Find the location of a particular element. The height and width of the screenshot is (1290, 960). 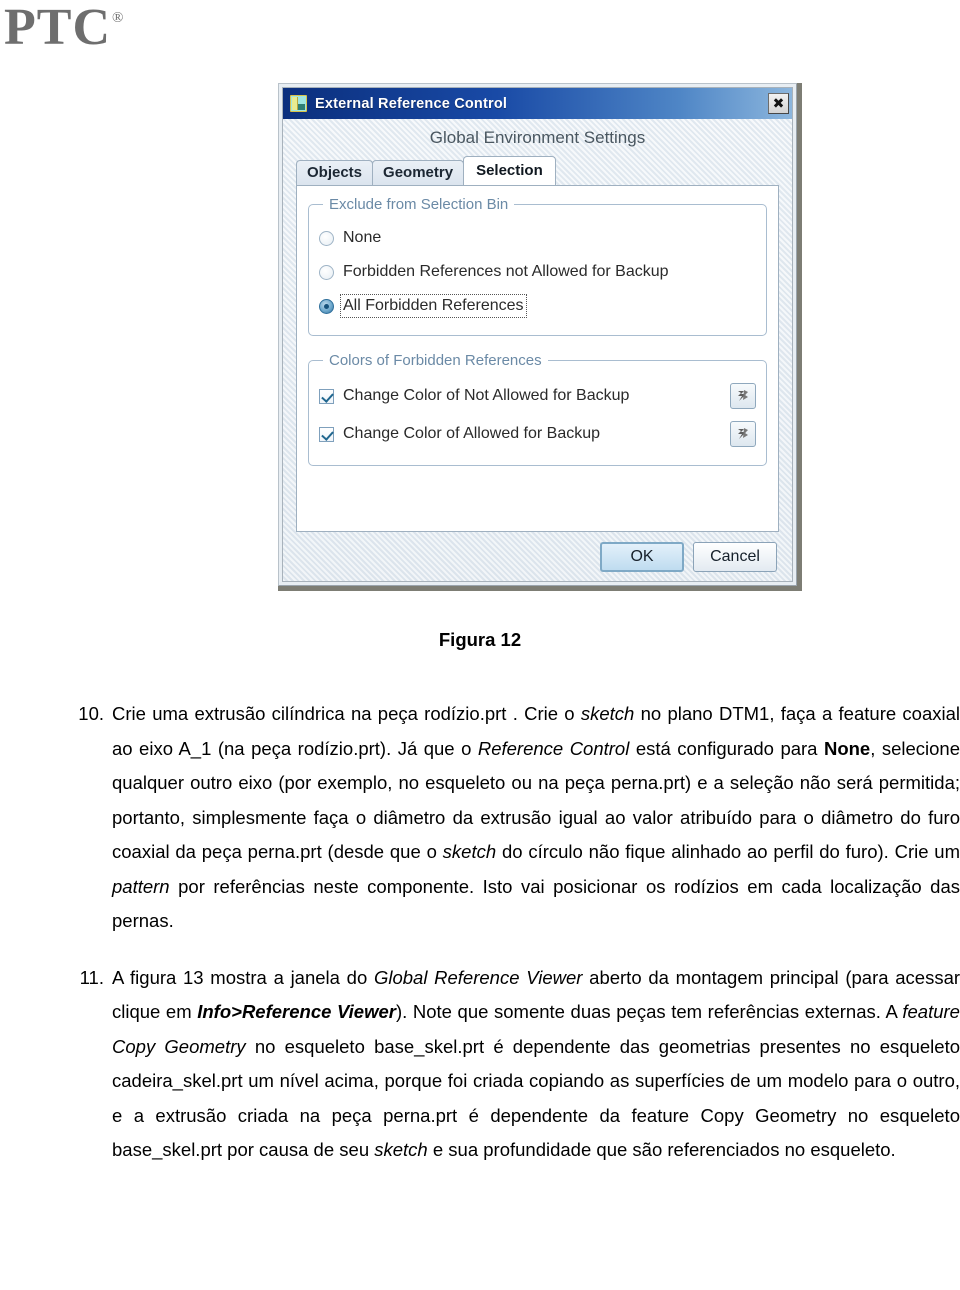

cancel-button: Cancel is located at coordinates (735, 557).